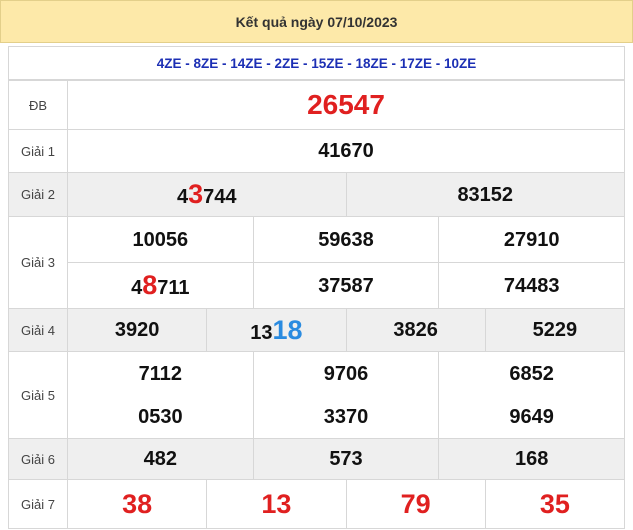 Image resolution: width=633 pixels, height=530 pixels. I want to click on row-special: ĐB 26547, so click(316, 105).